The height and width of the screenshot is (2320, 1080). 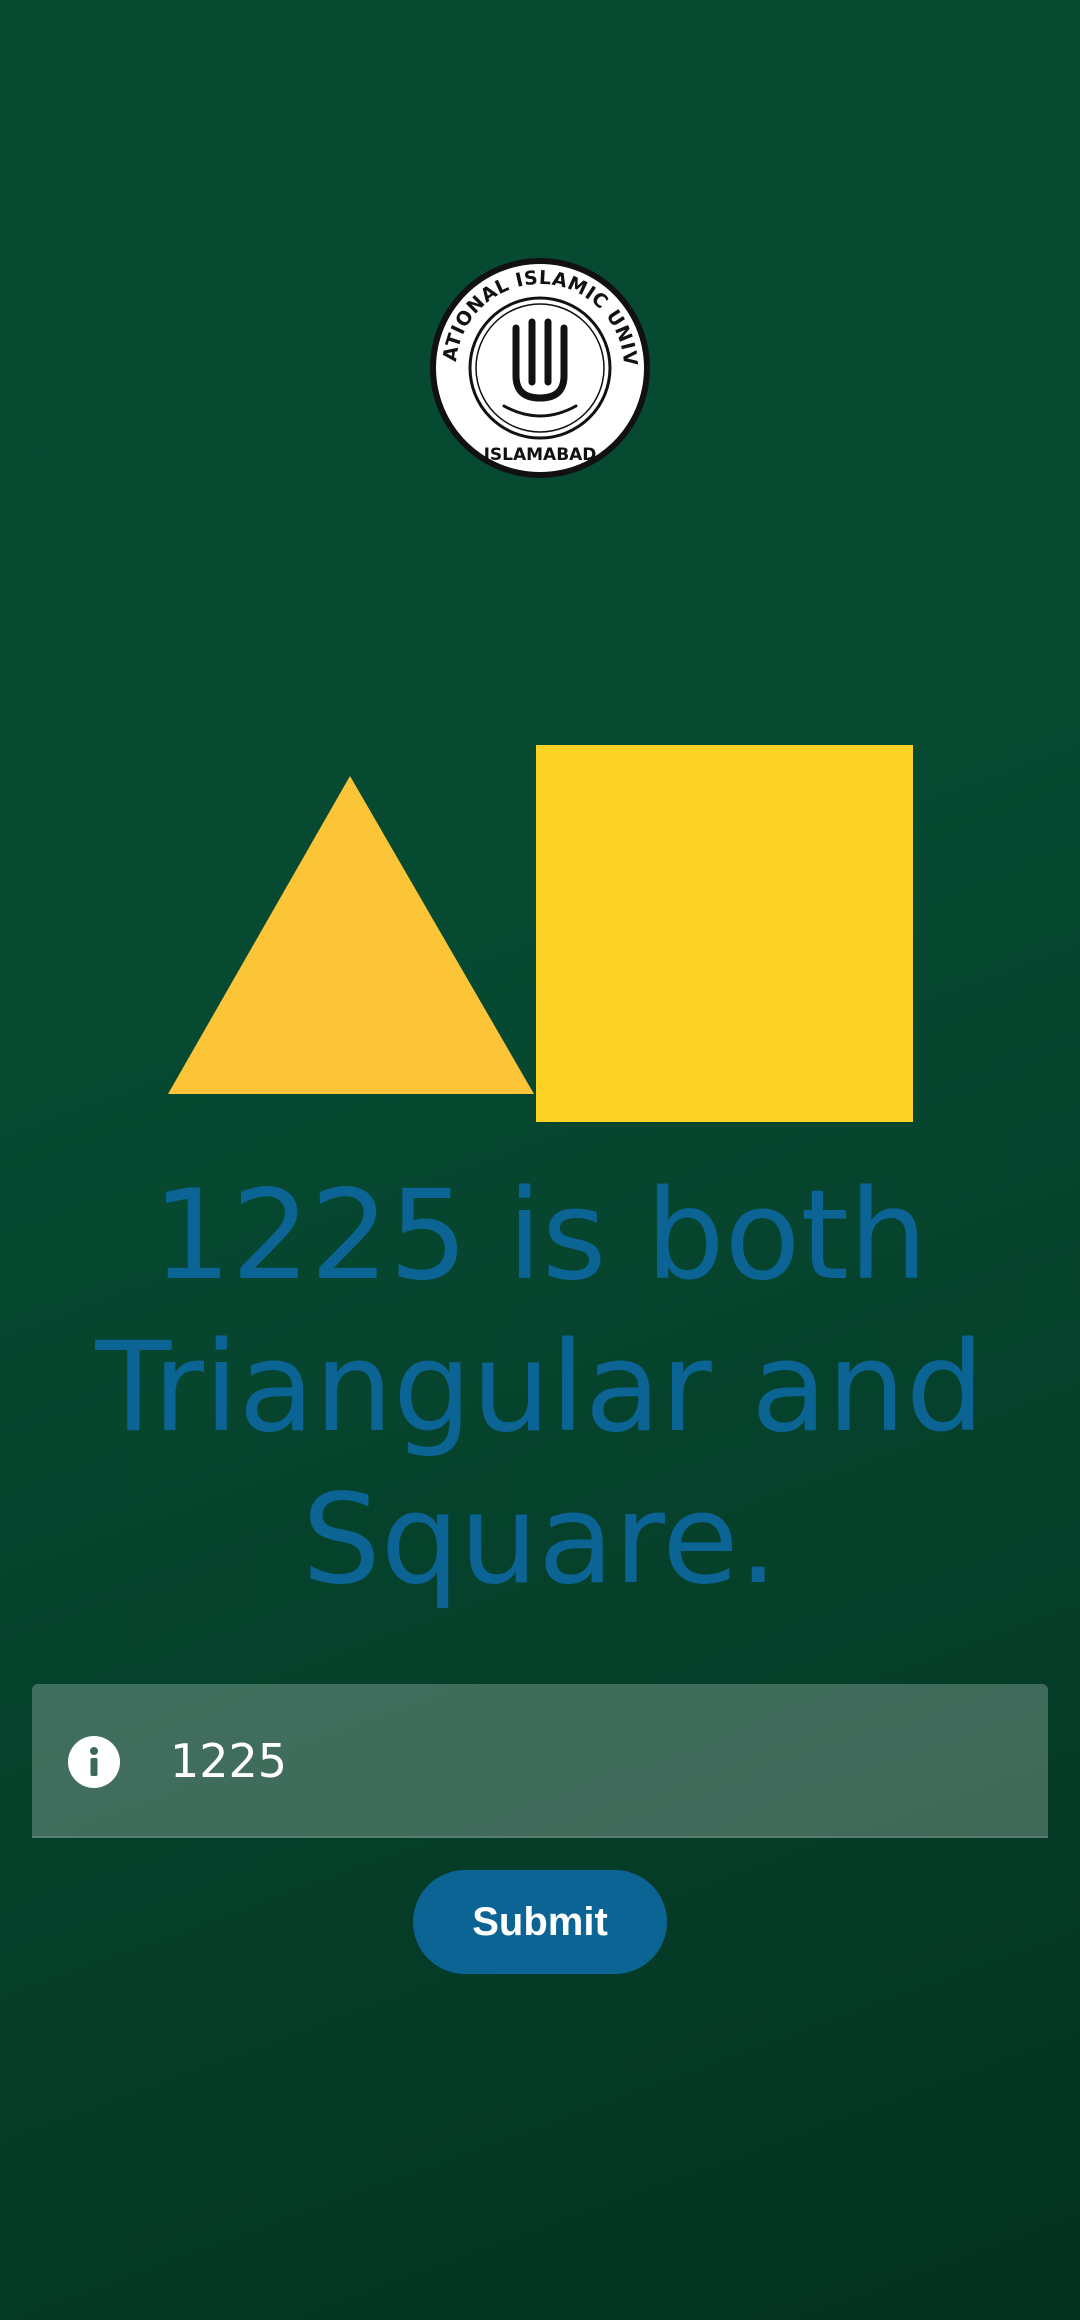 I want to click on info-icon, so click(x=94, y=1762).